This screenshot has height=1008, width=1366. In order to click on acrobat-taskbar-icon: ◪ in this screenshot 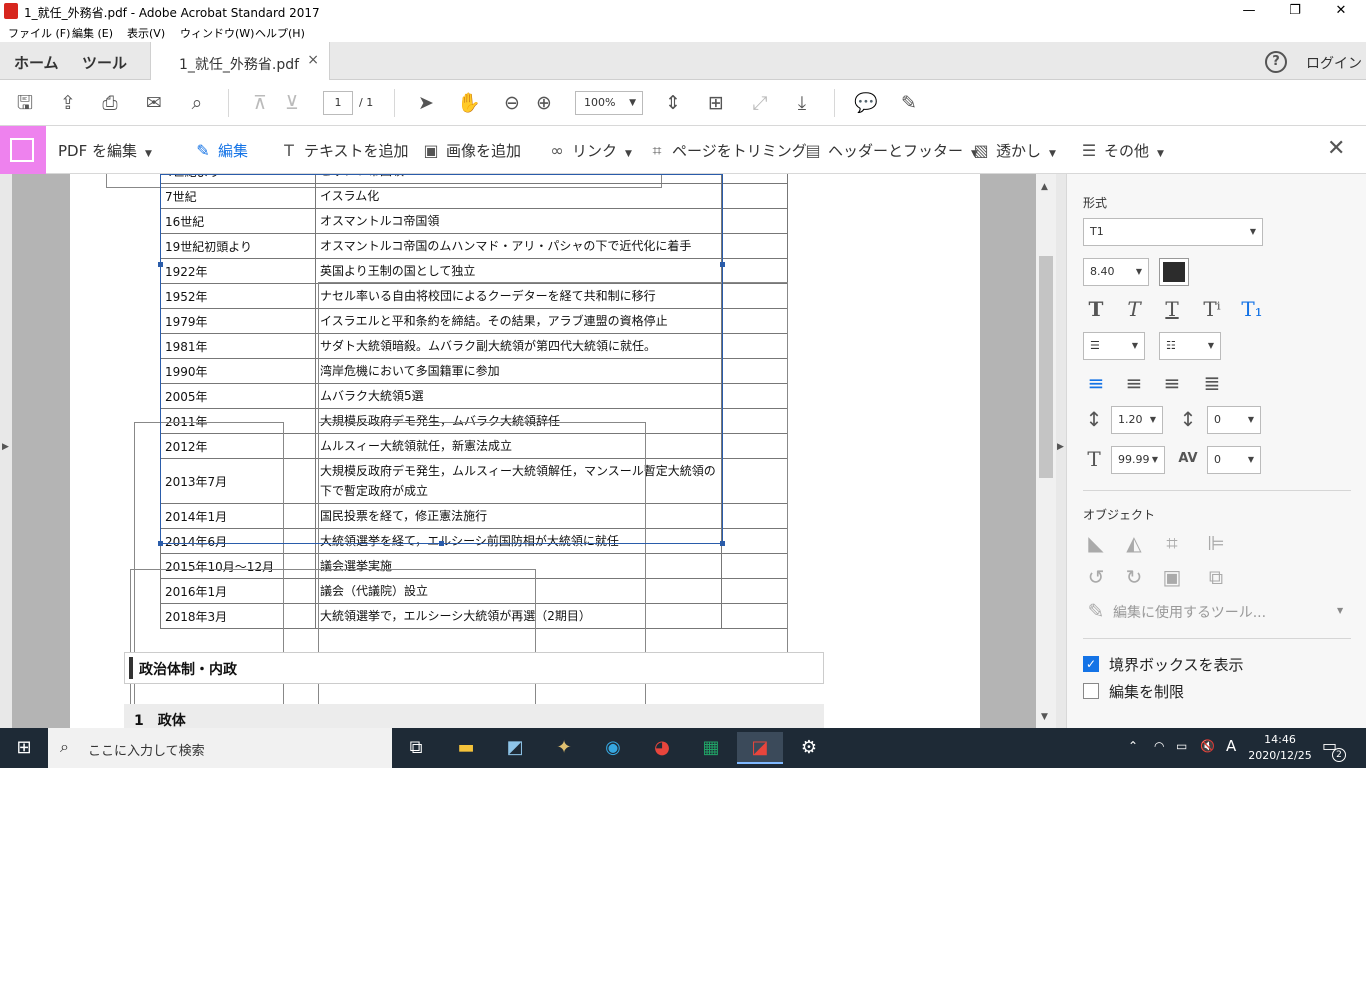, I will do `click(760, 748)`.